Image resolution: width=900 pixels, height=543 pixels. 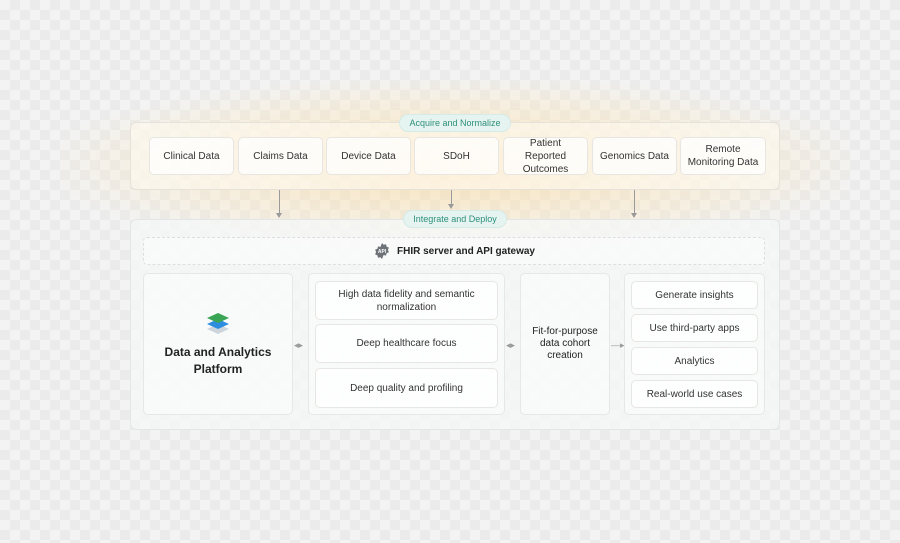 I want to click on api-gear-icon: API, so click(x=382, y=251).